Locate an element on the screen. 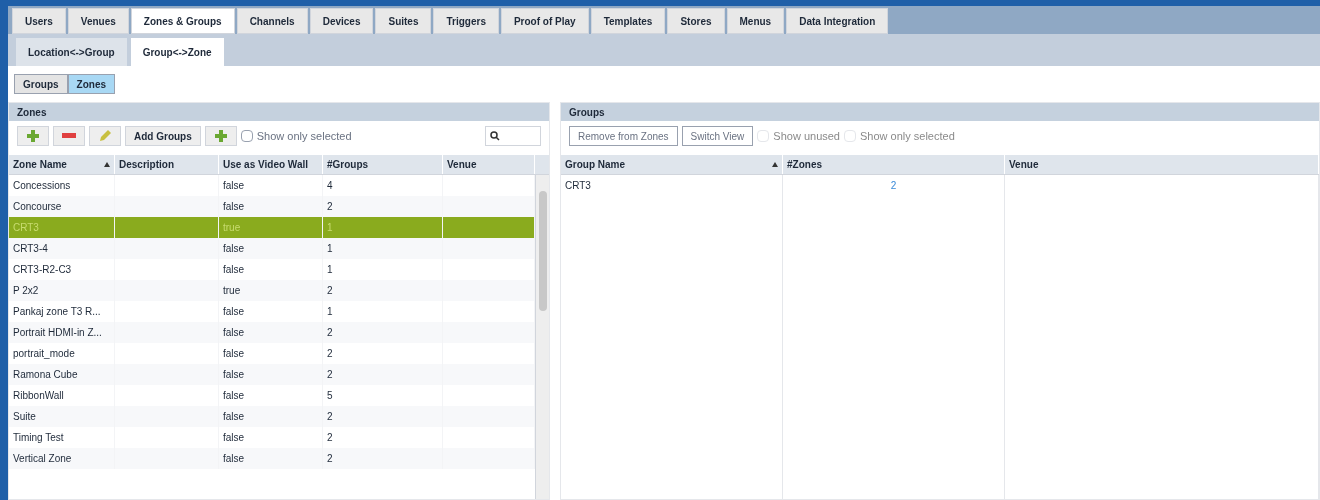 The width and height of the screenshot is (1320, 500). tab: Devices is located at coordinates (341, 21).